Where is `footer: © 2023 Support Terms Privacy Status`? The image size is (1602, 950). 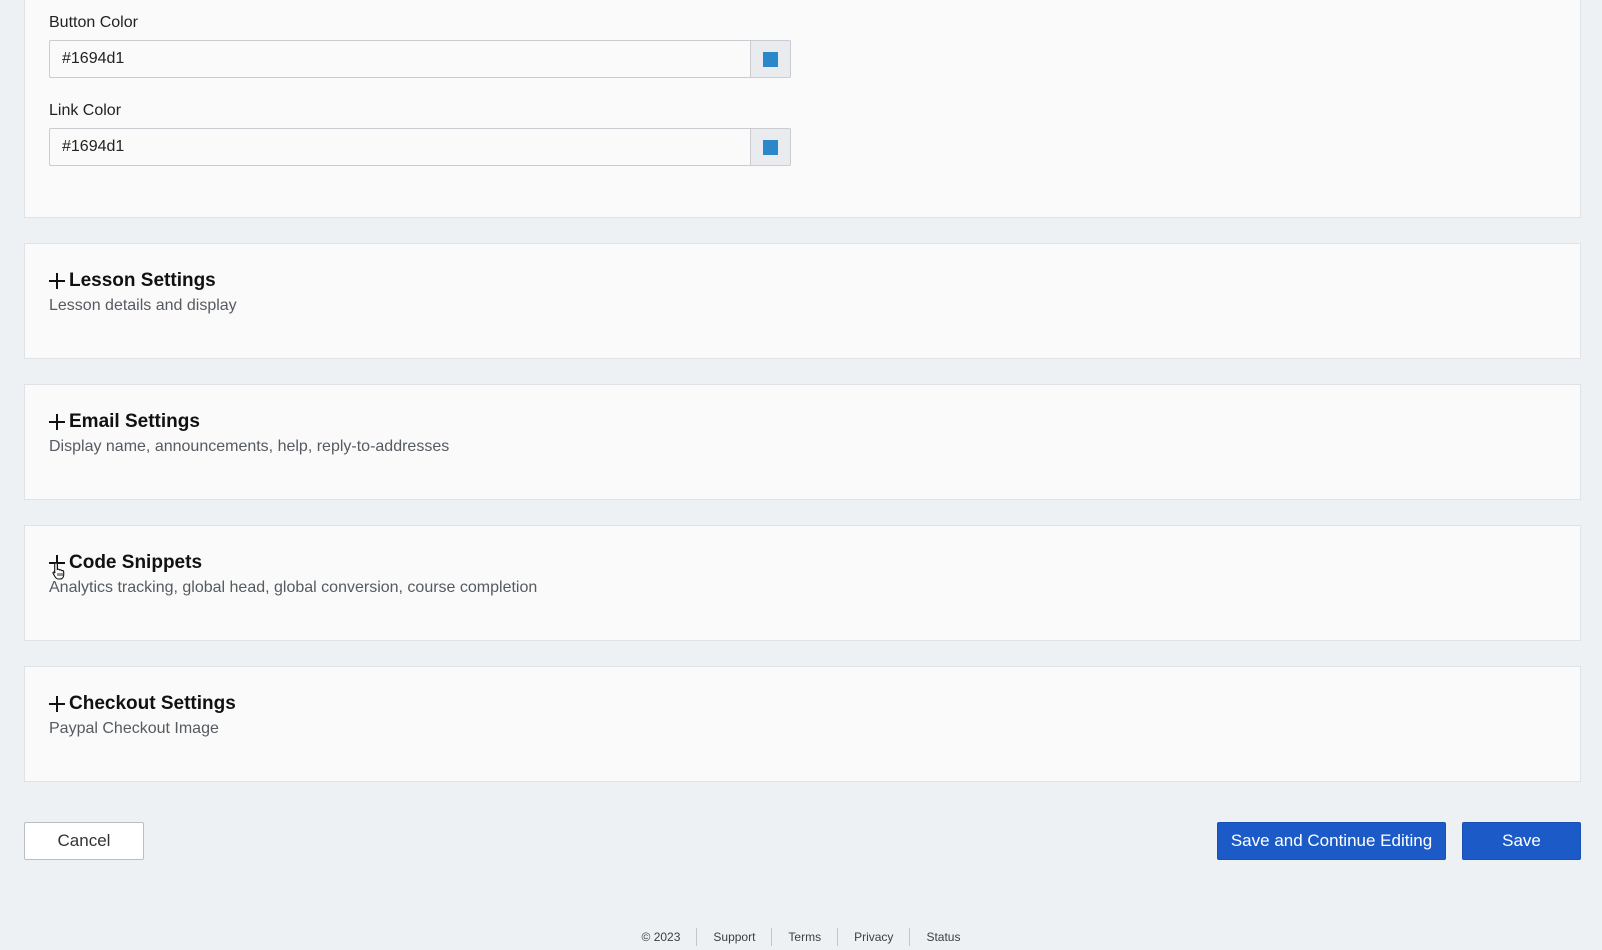 footer: © 2023 Support Terms Privacy Status is located at coordinates (801, 937).